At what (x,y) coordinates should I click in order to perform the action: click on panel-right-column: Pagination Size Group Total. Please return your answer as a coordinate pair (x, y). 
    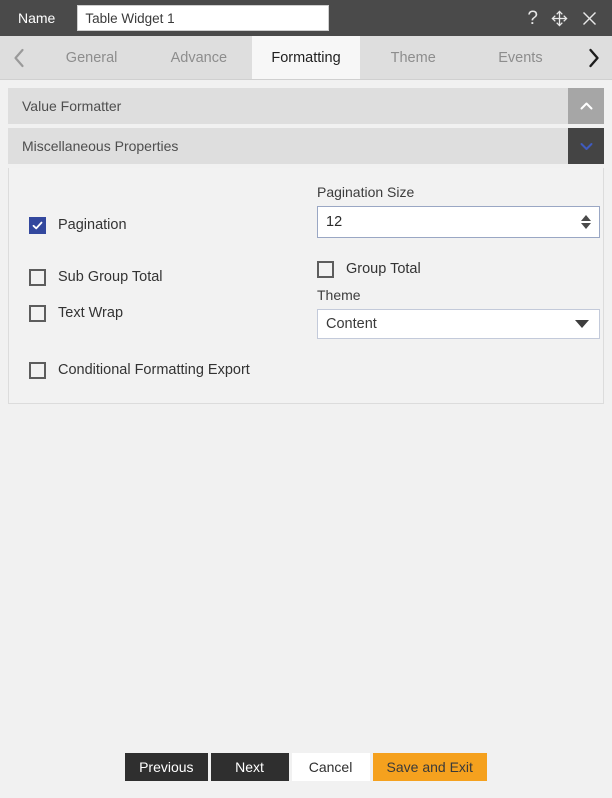
    Looking at the image, I should click on (458, 261).